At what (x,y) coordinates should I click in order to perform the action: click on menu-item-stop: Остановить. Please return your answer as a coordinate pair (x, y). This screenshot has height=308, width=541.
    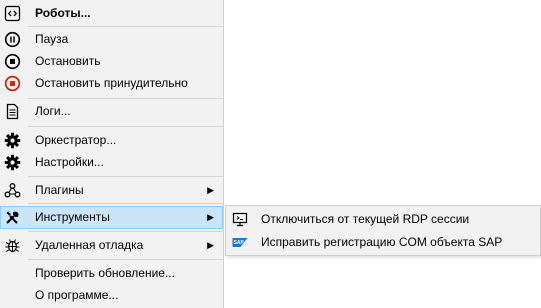
    Looking at the image, I should click on (111, 61).